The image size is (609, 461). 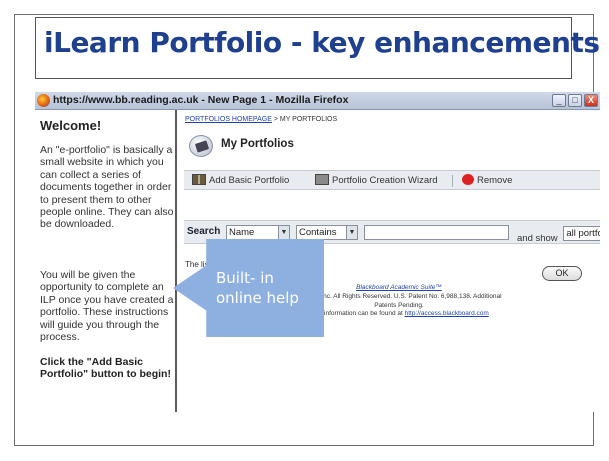 I want to click on book-icon, so click(x=199, y=179).